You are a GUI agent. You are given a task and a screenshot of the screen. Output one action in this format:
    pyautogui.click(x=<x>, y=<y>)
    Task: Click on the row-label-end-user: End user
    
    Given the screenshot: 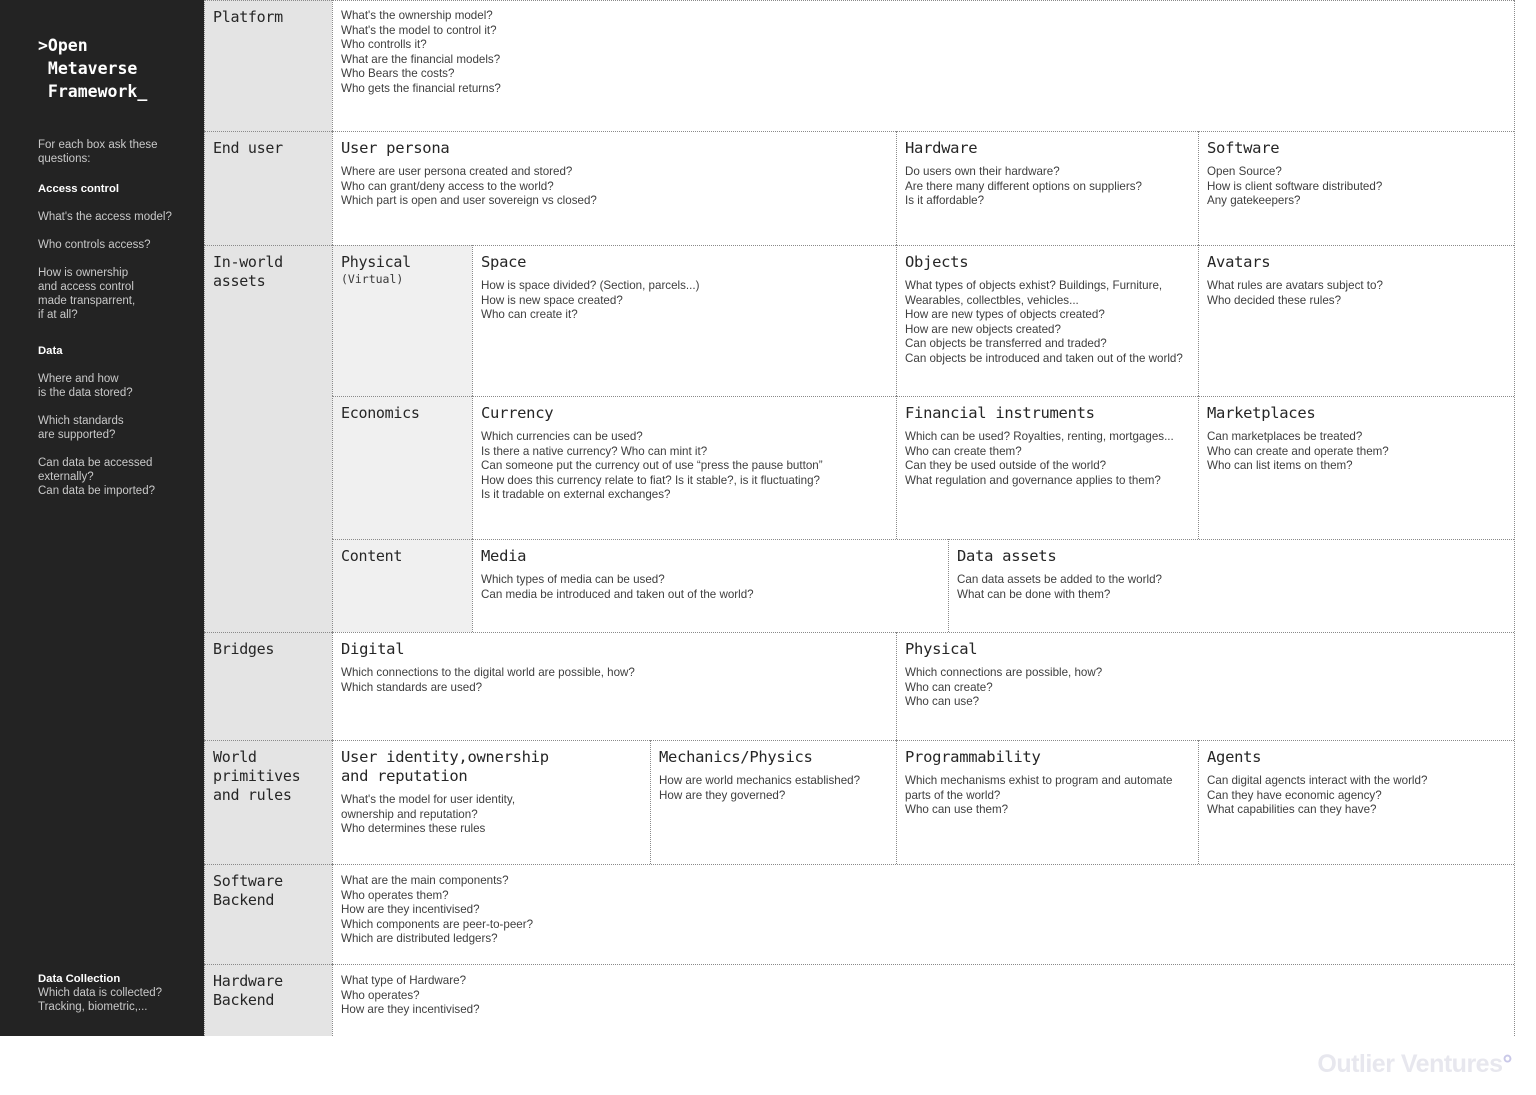 What is the action you would take?
    pyautogui.click(x=268, y=188)
    